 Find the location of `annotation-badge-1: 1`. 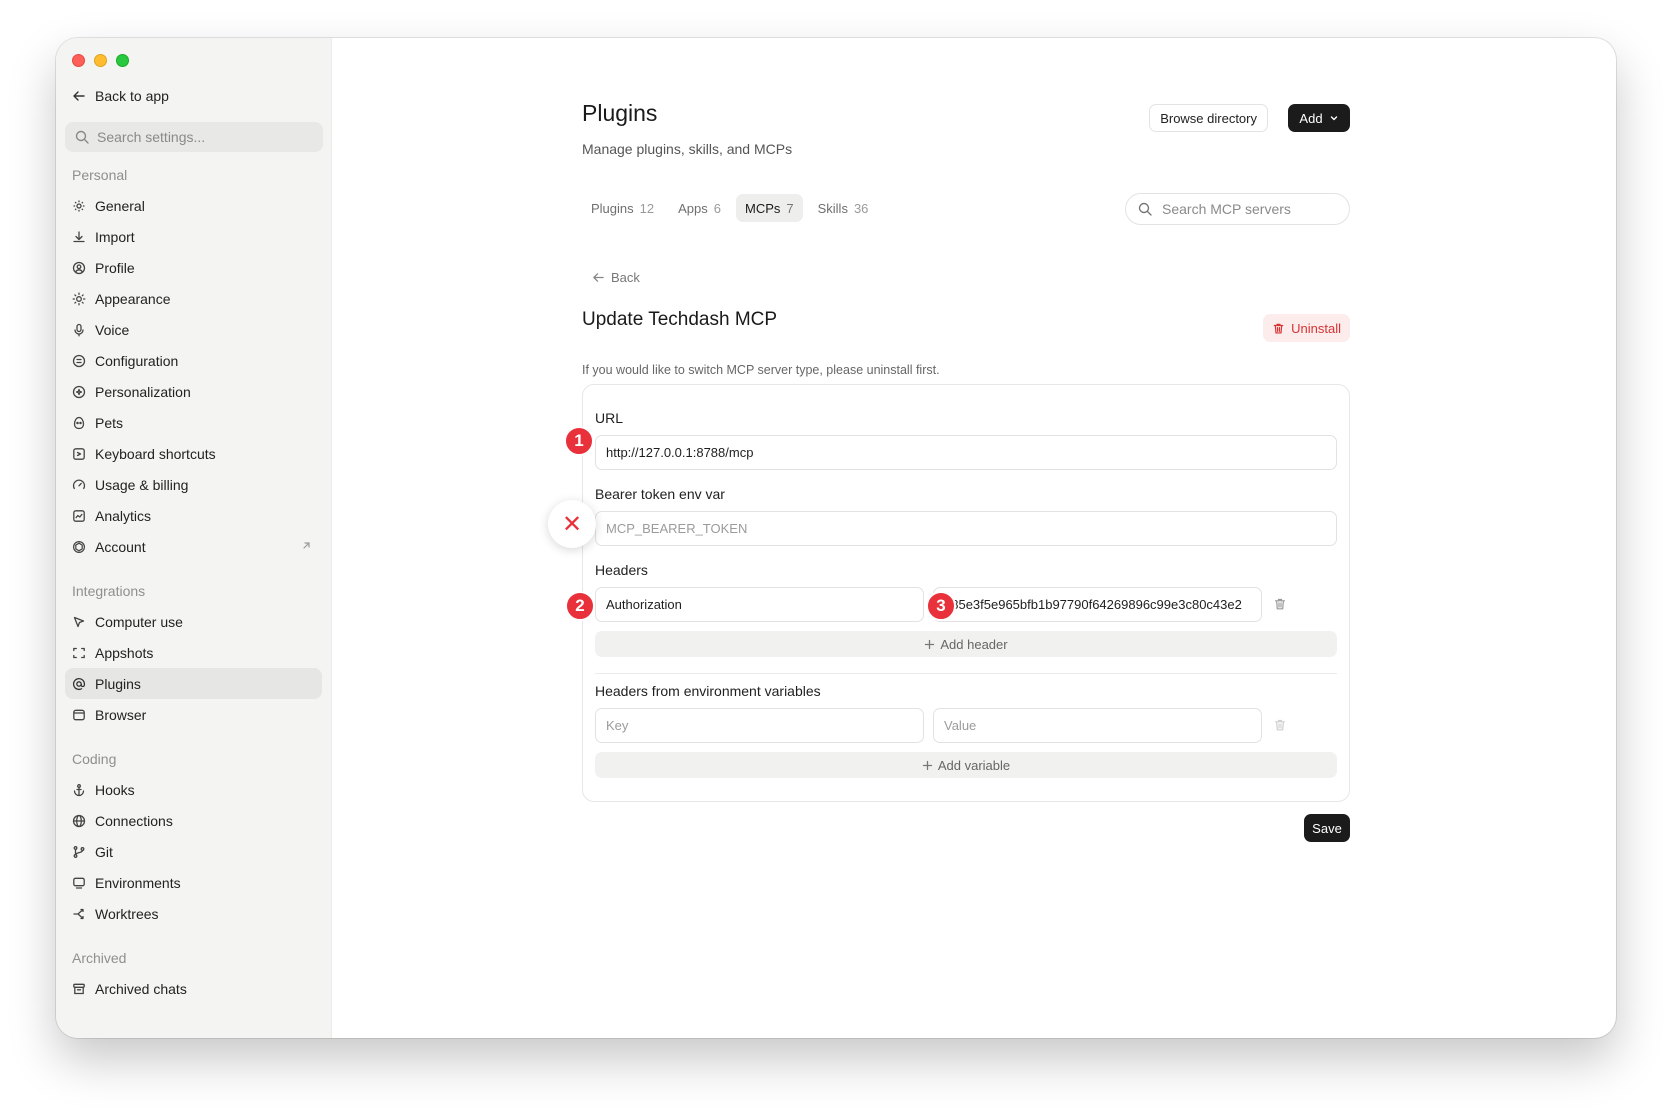

annotation-badge-1: 1 is located at coordinates (579, 441).